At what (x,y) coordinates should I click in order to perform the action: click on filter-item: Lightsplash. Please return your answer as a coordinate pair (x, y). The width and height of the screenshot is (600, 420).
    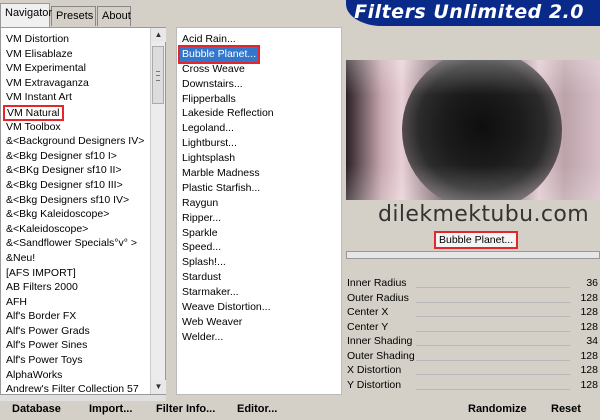
    Looking at the image, I should click on (259, 158).